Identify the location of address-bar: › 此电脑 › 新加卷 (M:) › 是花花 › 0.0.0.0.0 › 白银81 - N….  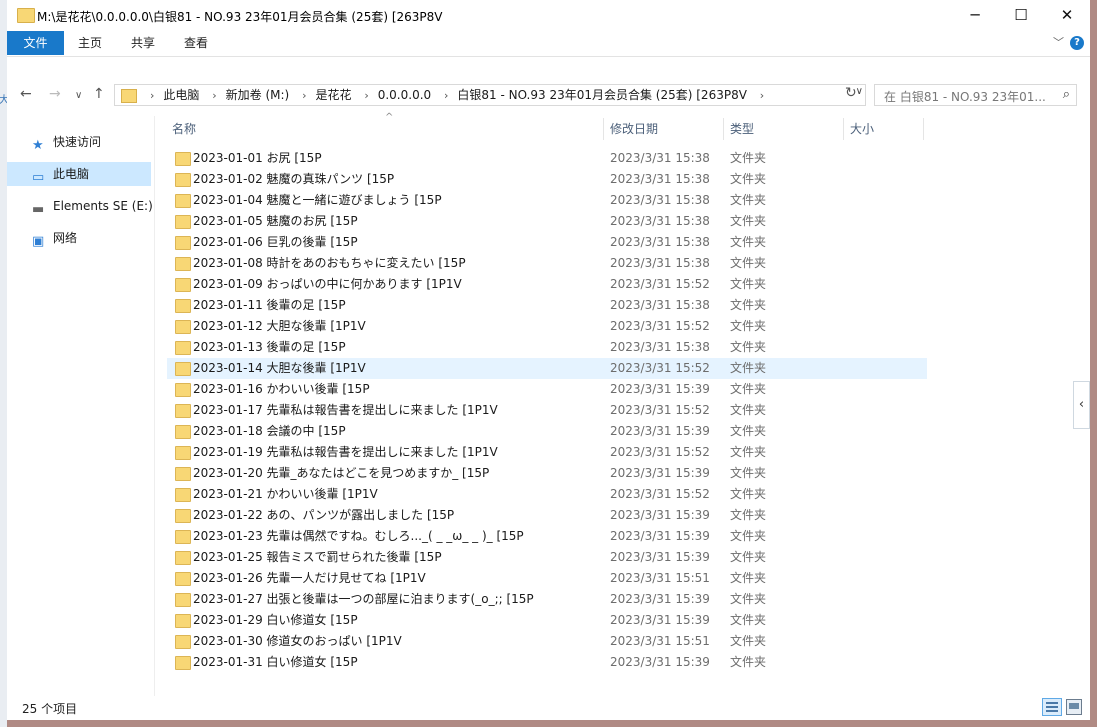
(490, 95).